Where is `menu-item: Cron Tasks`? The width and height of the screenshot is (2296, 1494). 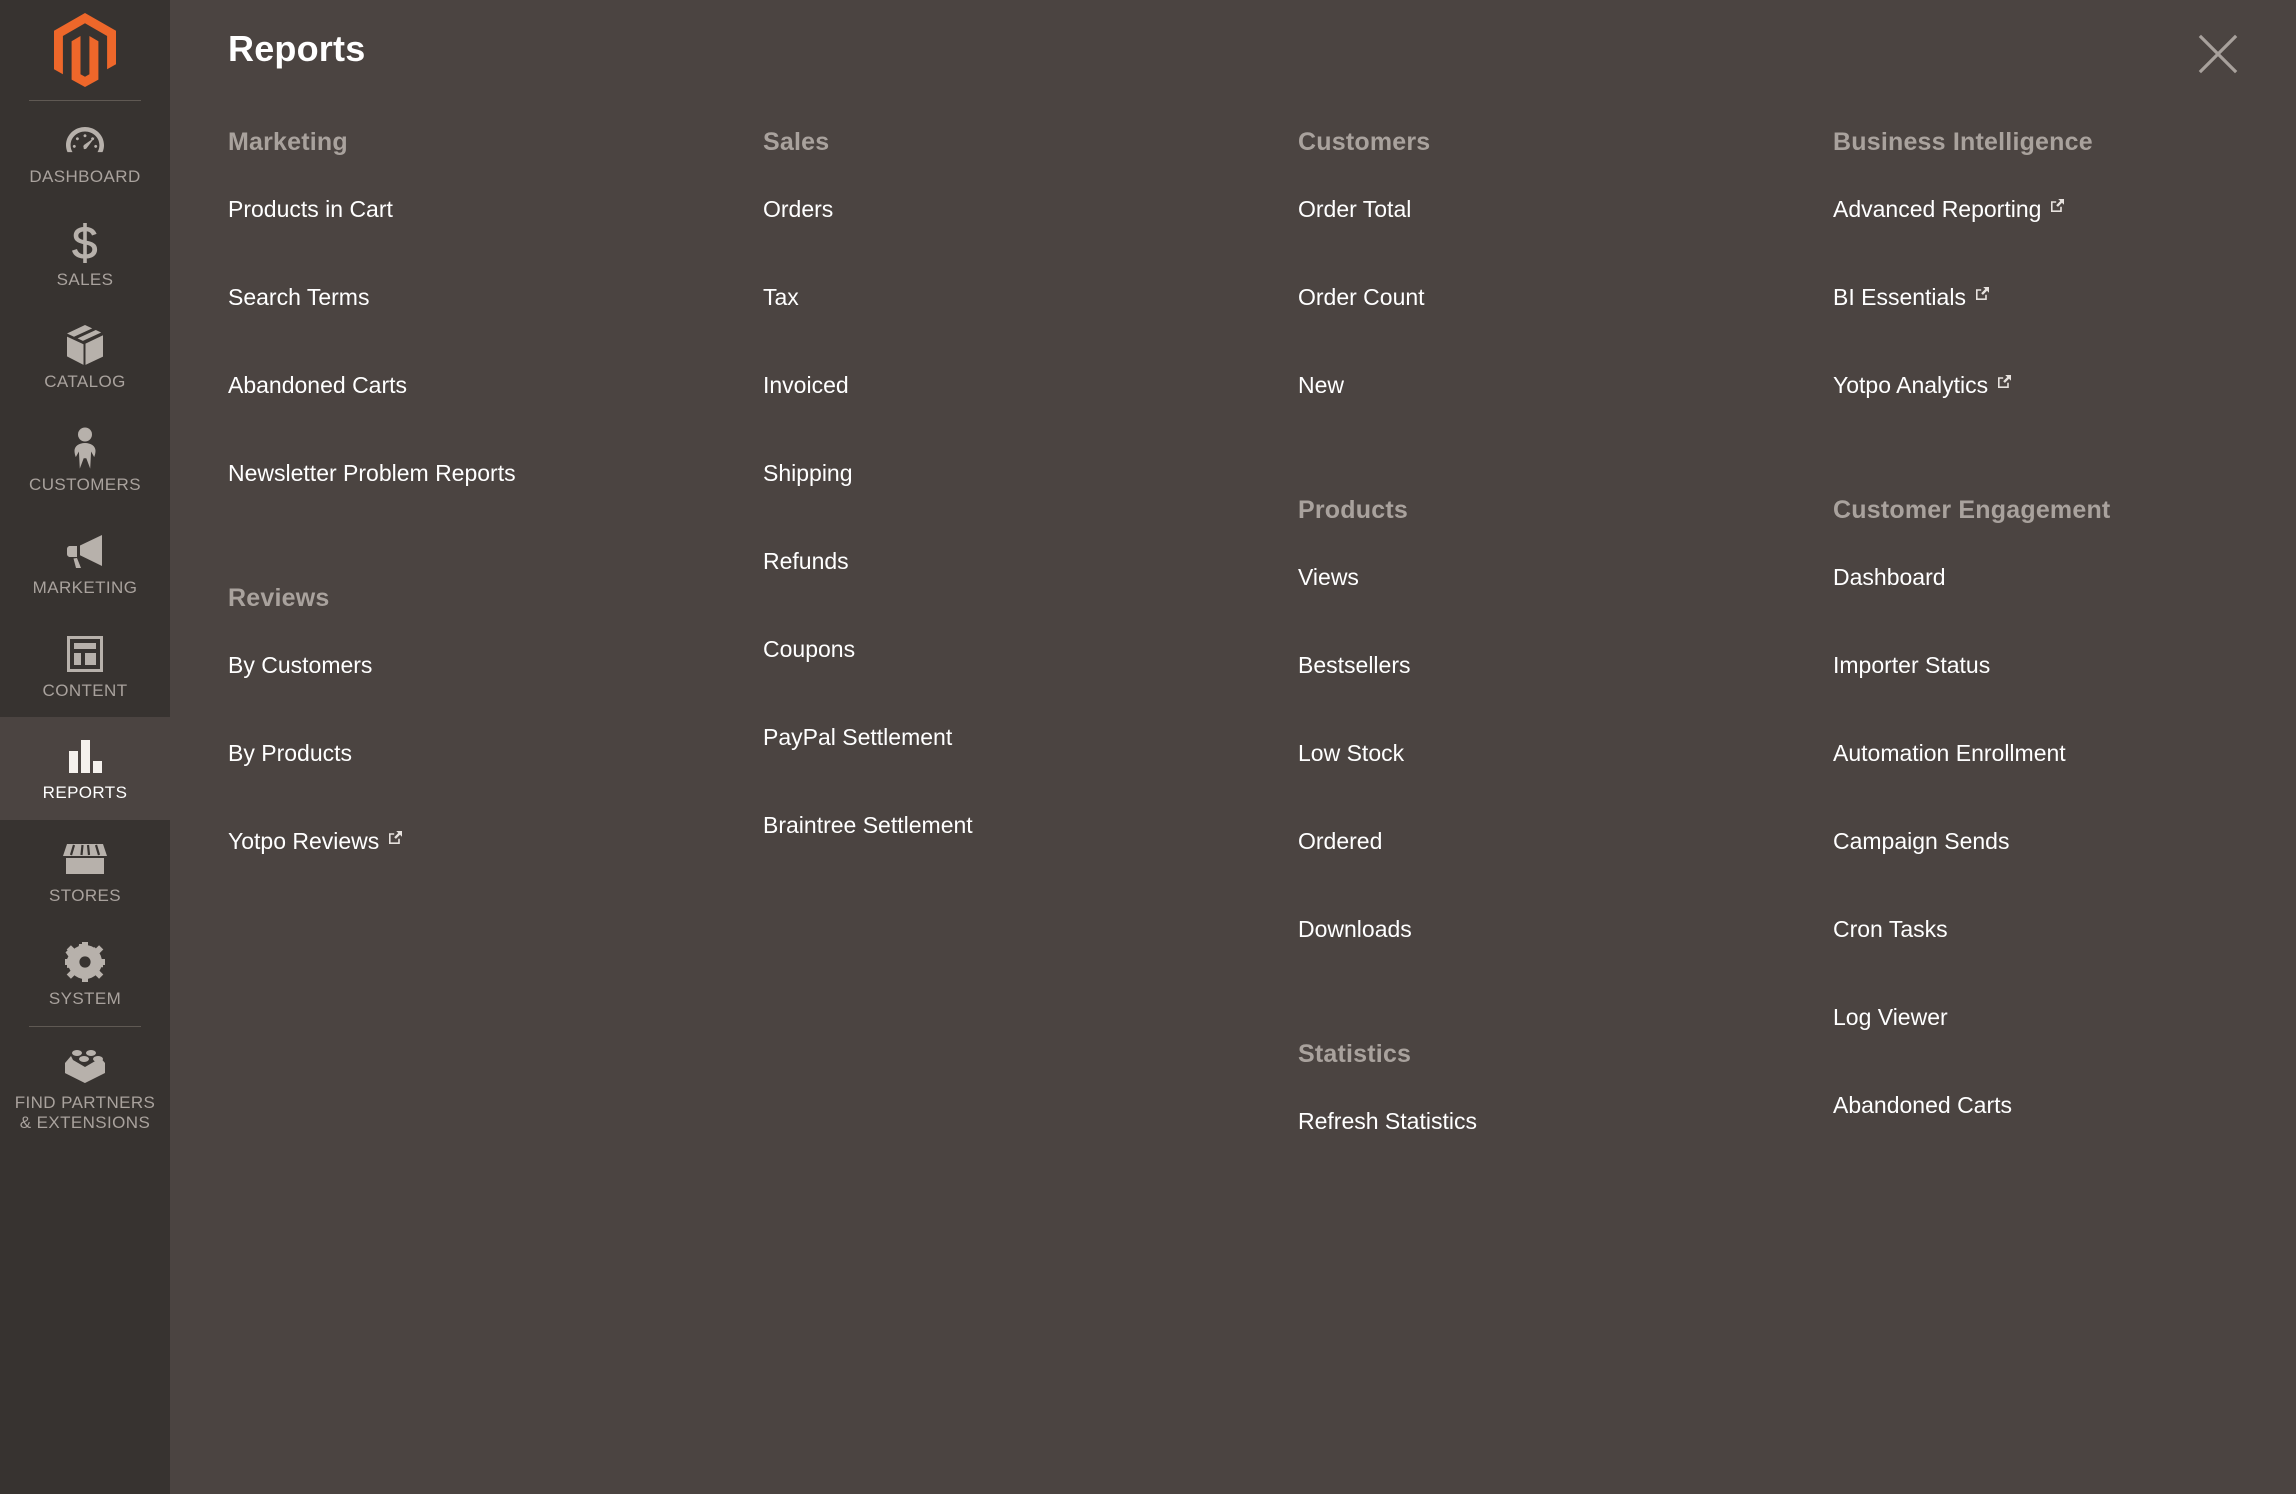
menu-item: Cron Tasks is located at coordinates (2064, 962).